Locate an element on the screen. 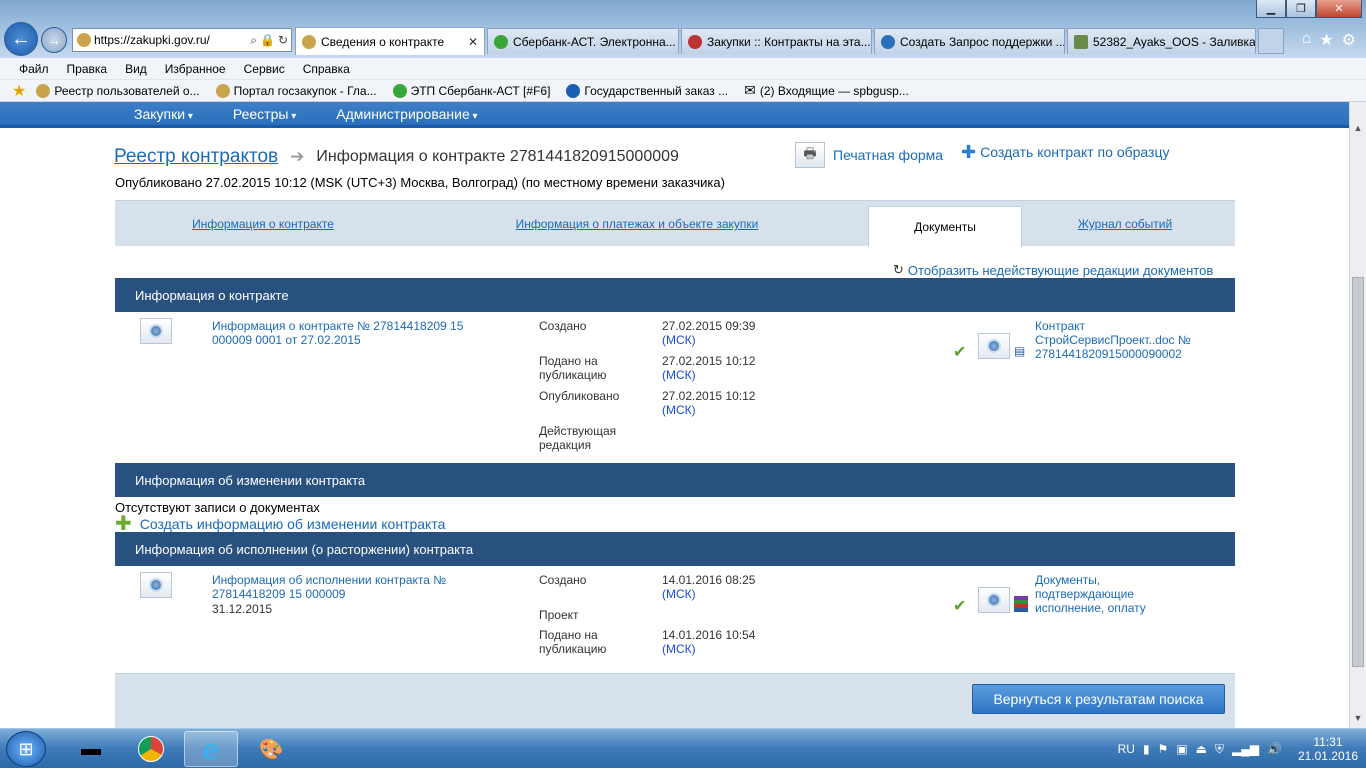 This screenshot has width=1366, height=769. submitted-label: Подано на публикацию is located at coordinates (572, 642).